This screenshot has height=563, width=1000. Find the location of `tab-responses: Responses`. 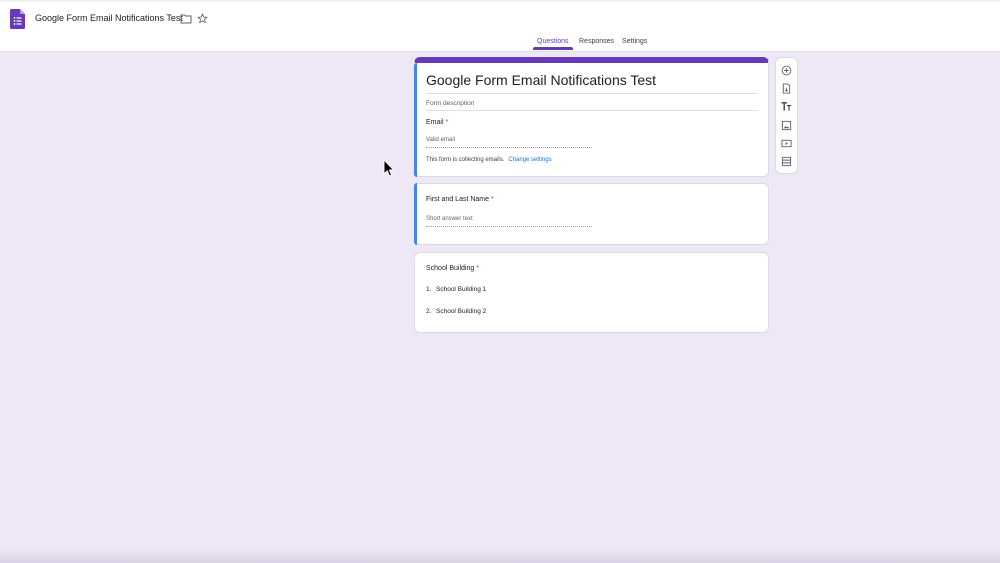

tab-responses: Responses is located at coordinates (596, 41).